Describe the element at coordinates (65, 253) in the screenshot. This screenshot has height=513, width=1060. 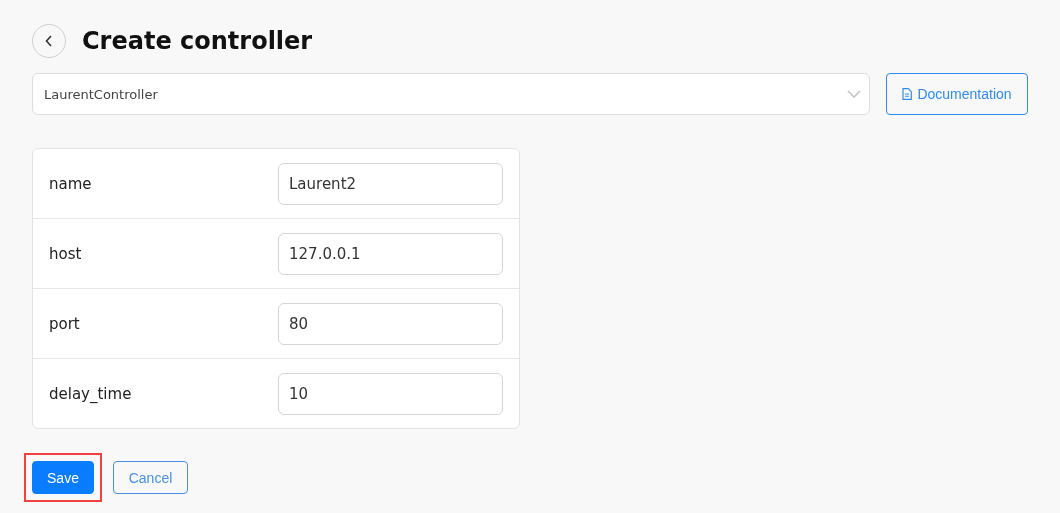
I see `field-label: host` at that location.